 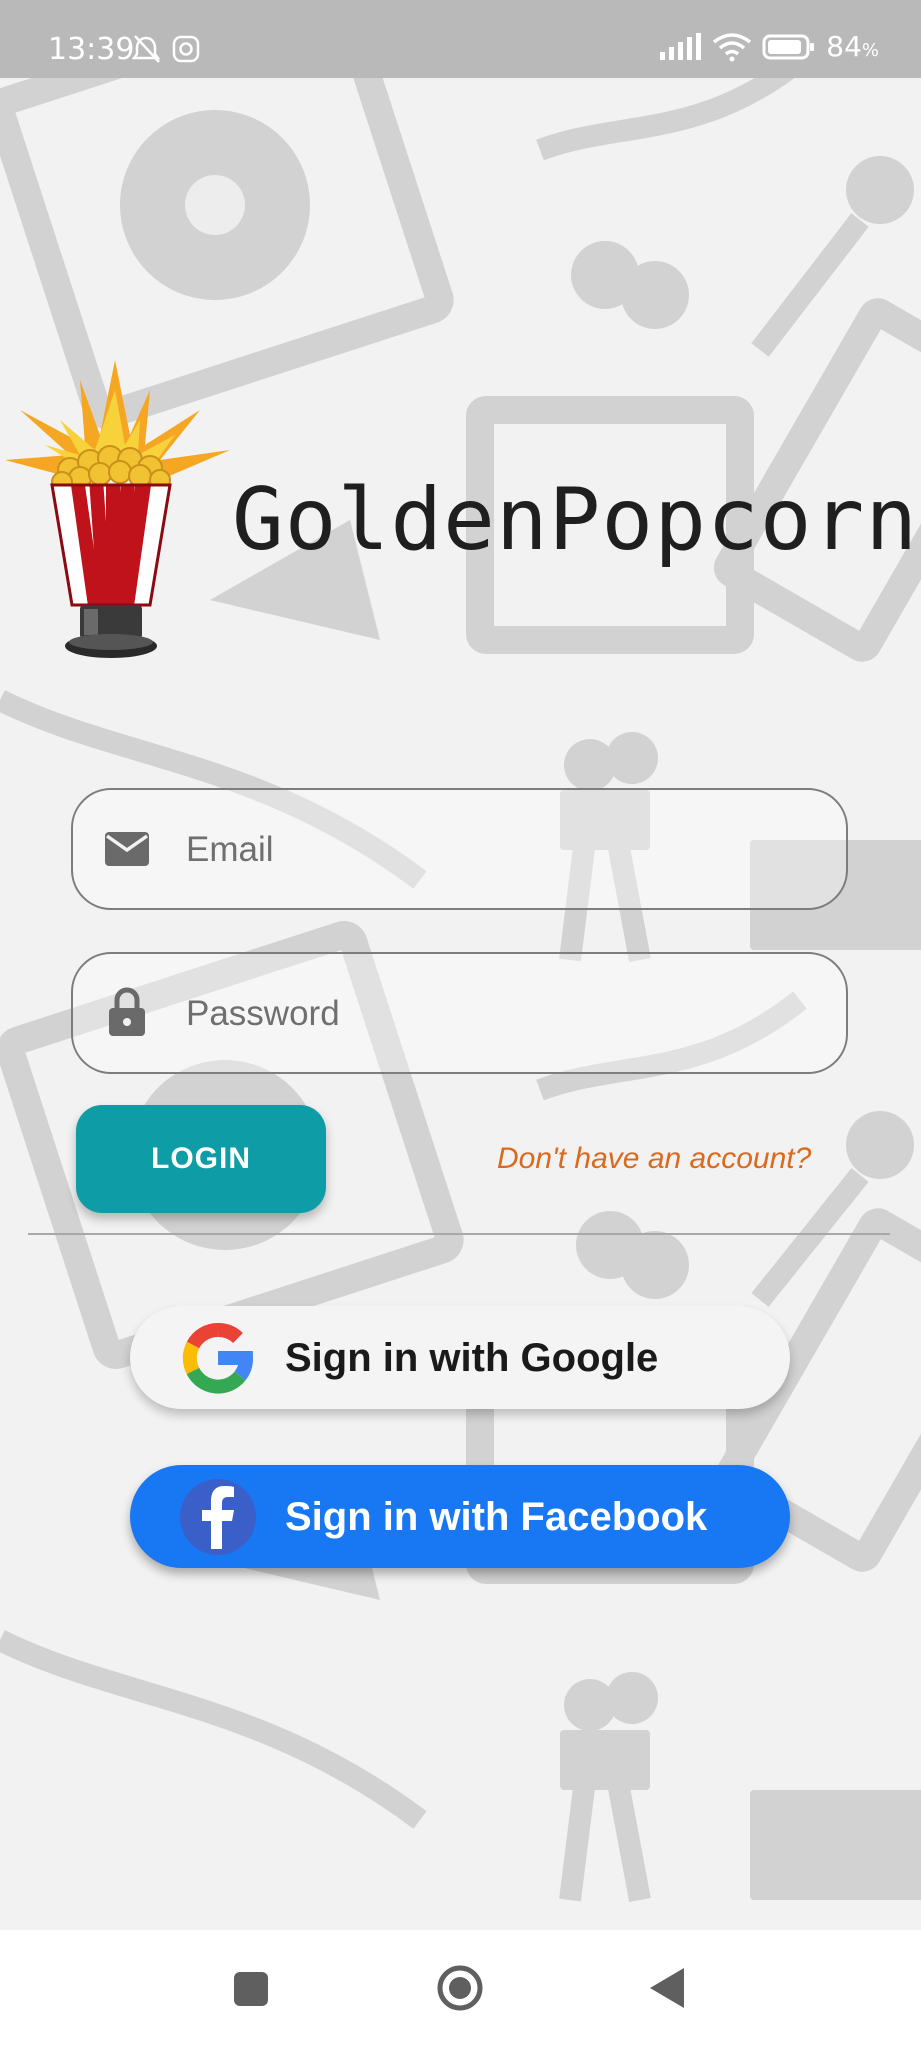 I want to click on lock-icon, so click(x=127, y=1015).